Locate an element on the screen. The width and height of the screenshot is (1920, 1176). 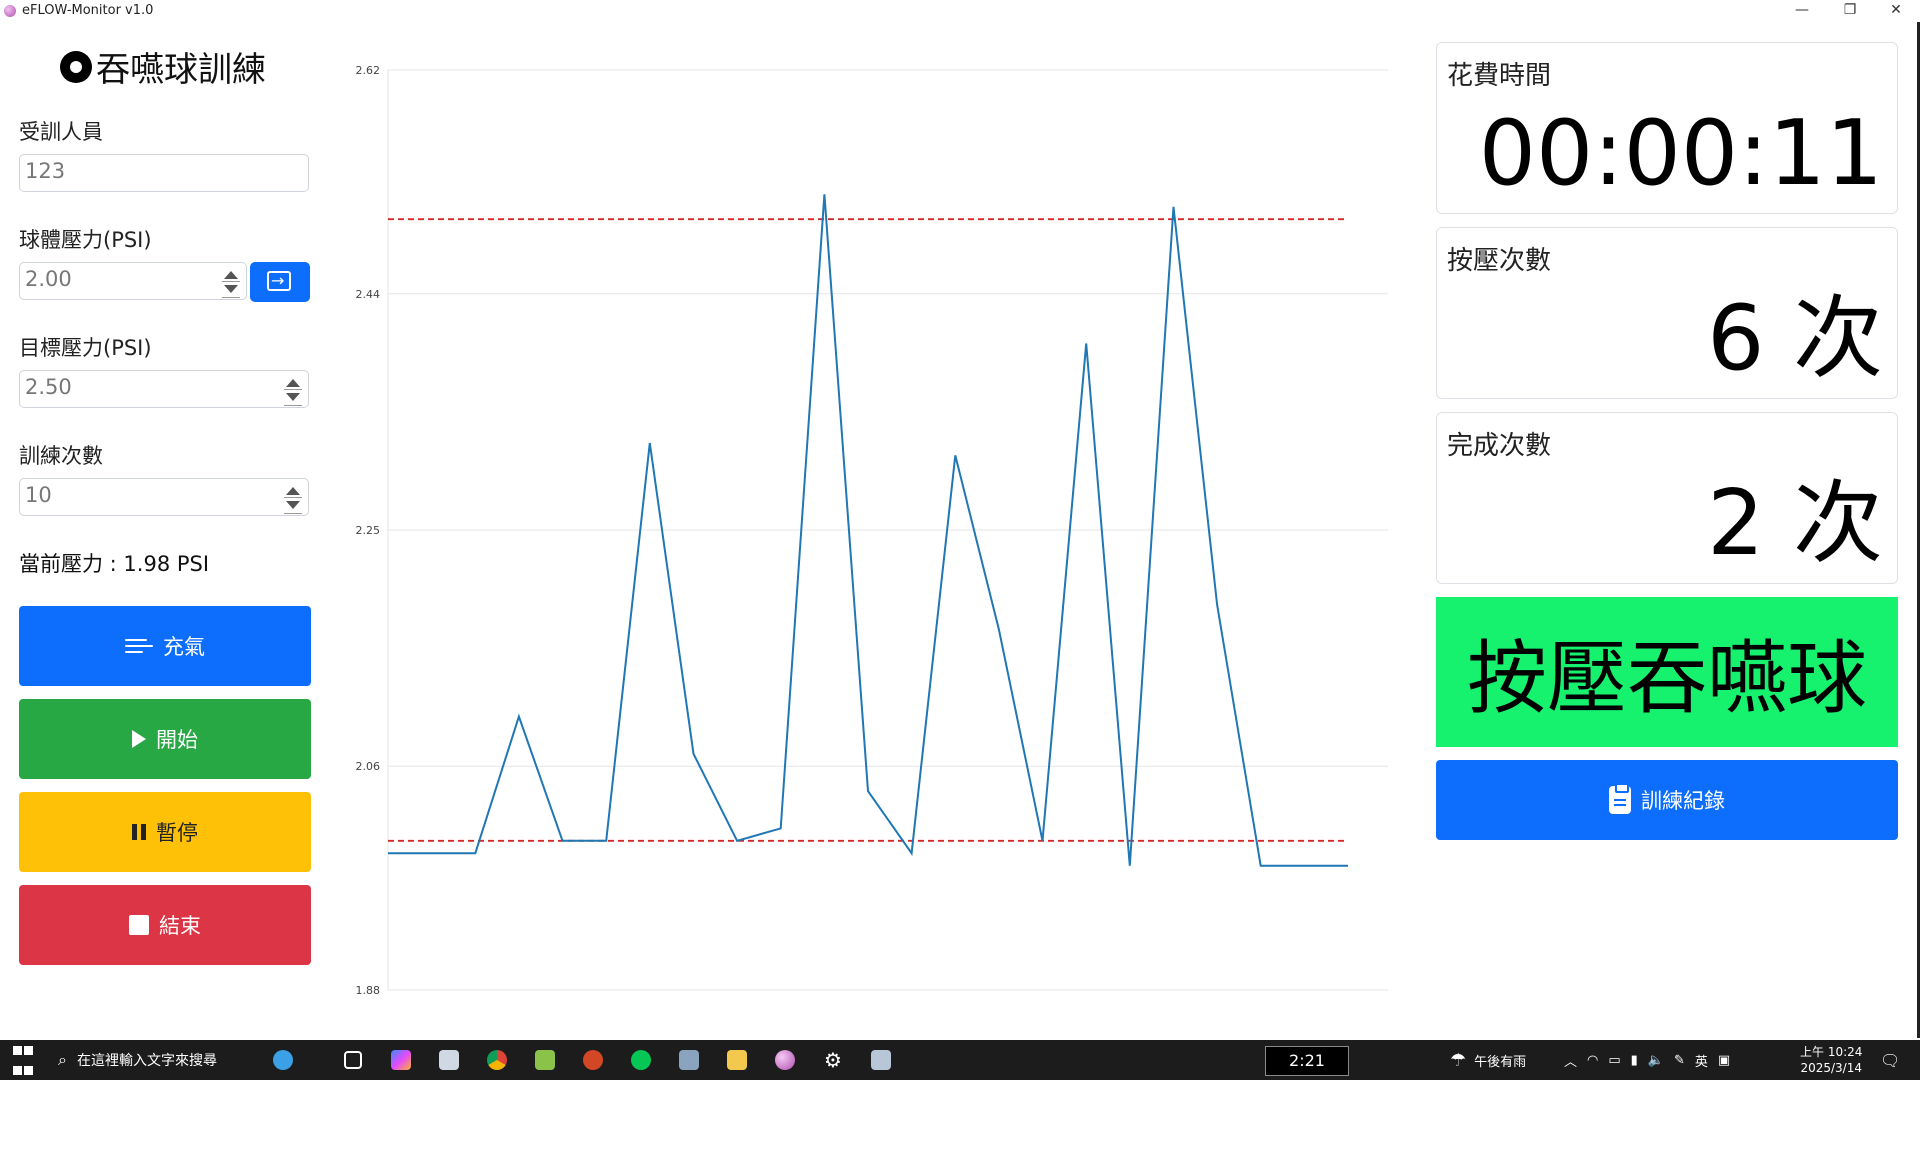
window-title: eFLOW-Monitor v1.0 is located at coordinates (88, 10).